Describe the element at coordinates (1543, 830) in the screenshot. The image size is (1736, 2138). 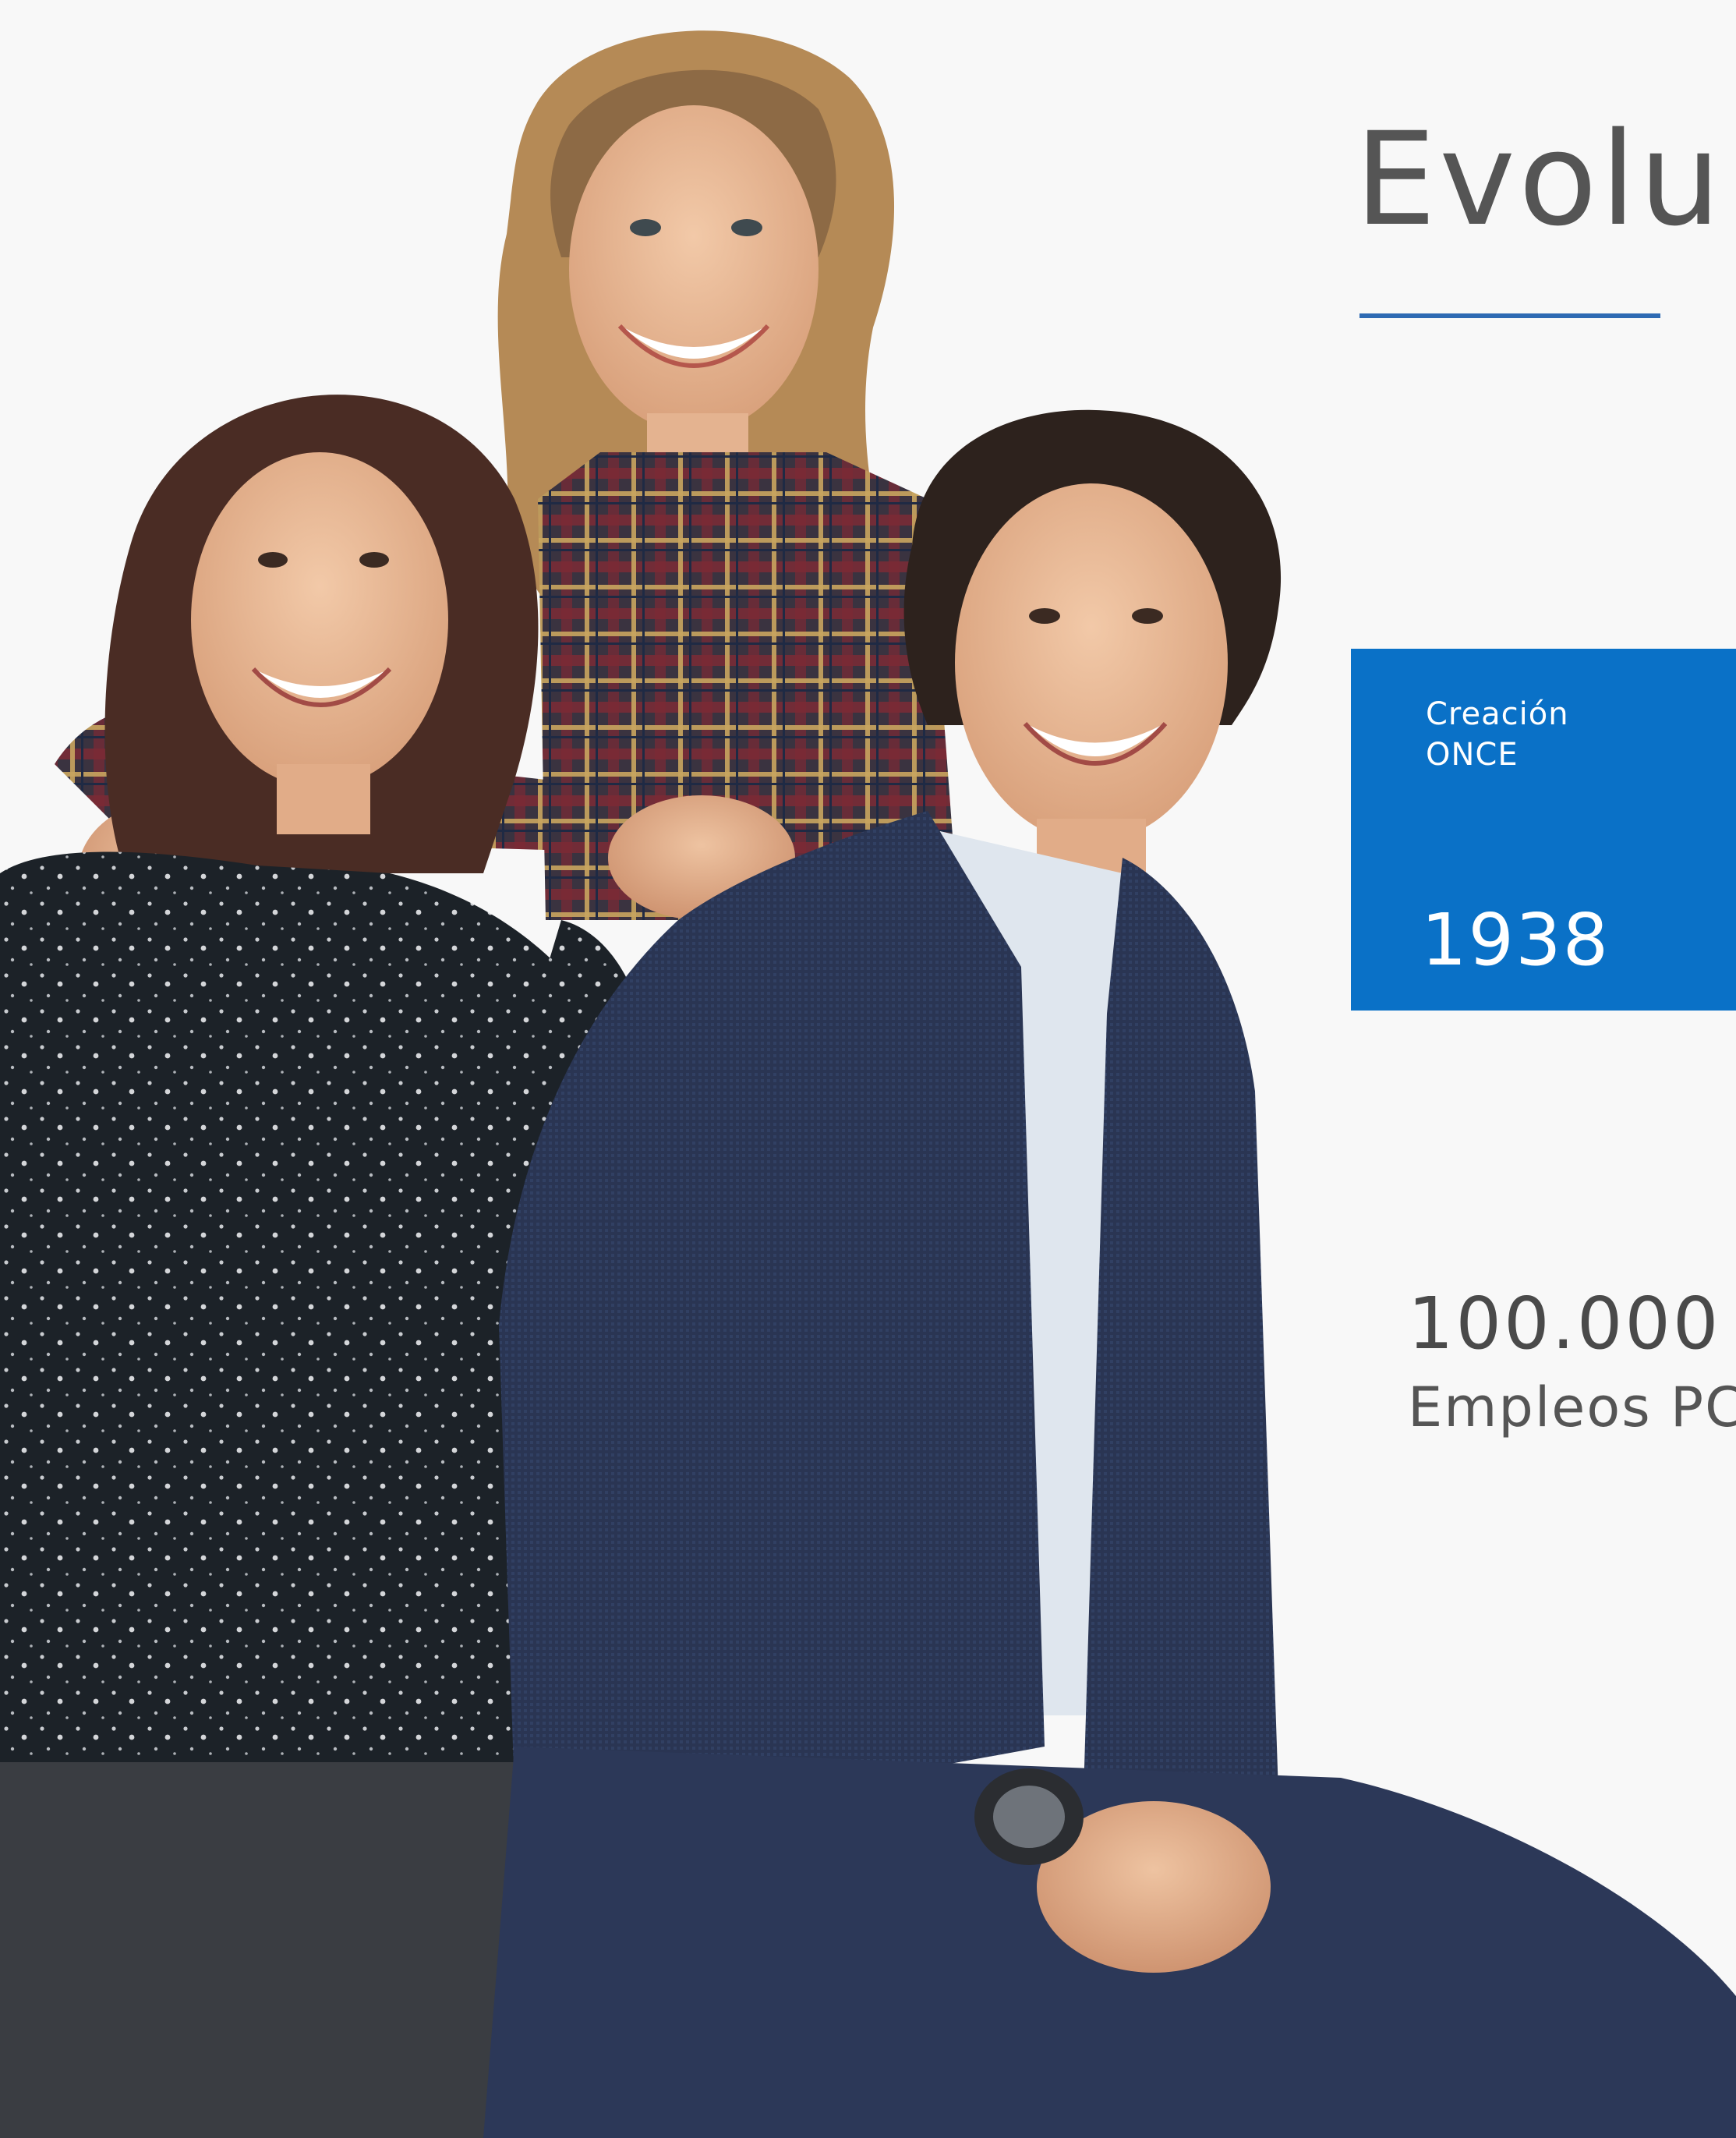
I see `year-card: Creación ONCE 1938` at that location.